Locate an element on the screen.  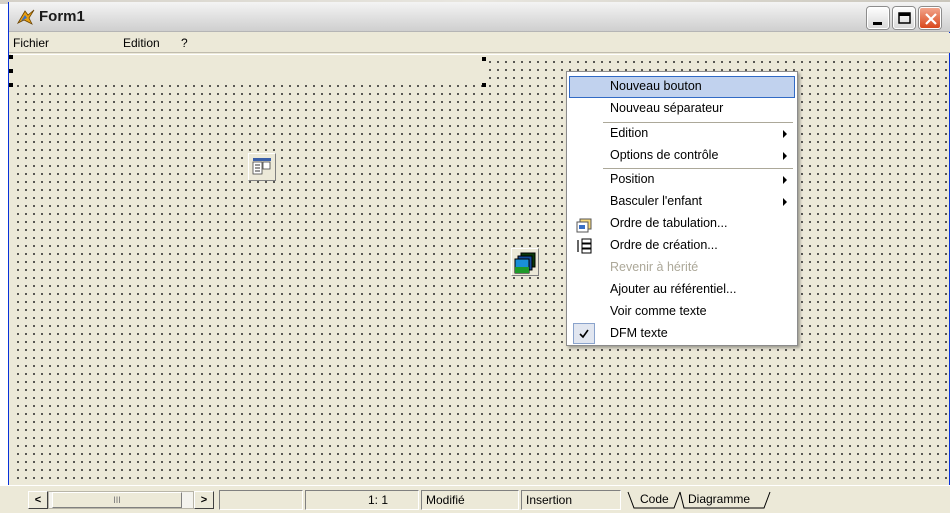
menu-item-position: Position is located at coordinates (682, 180).